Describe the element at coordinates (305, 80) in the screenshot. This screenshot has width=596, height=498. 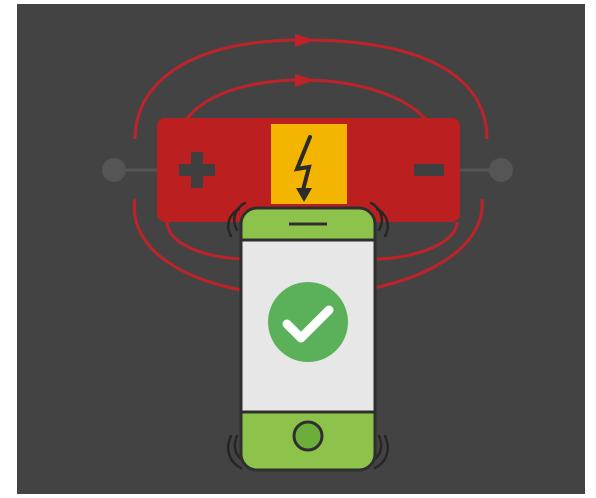
I see `field-arrow-inner` at that location.